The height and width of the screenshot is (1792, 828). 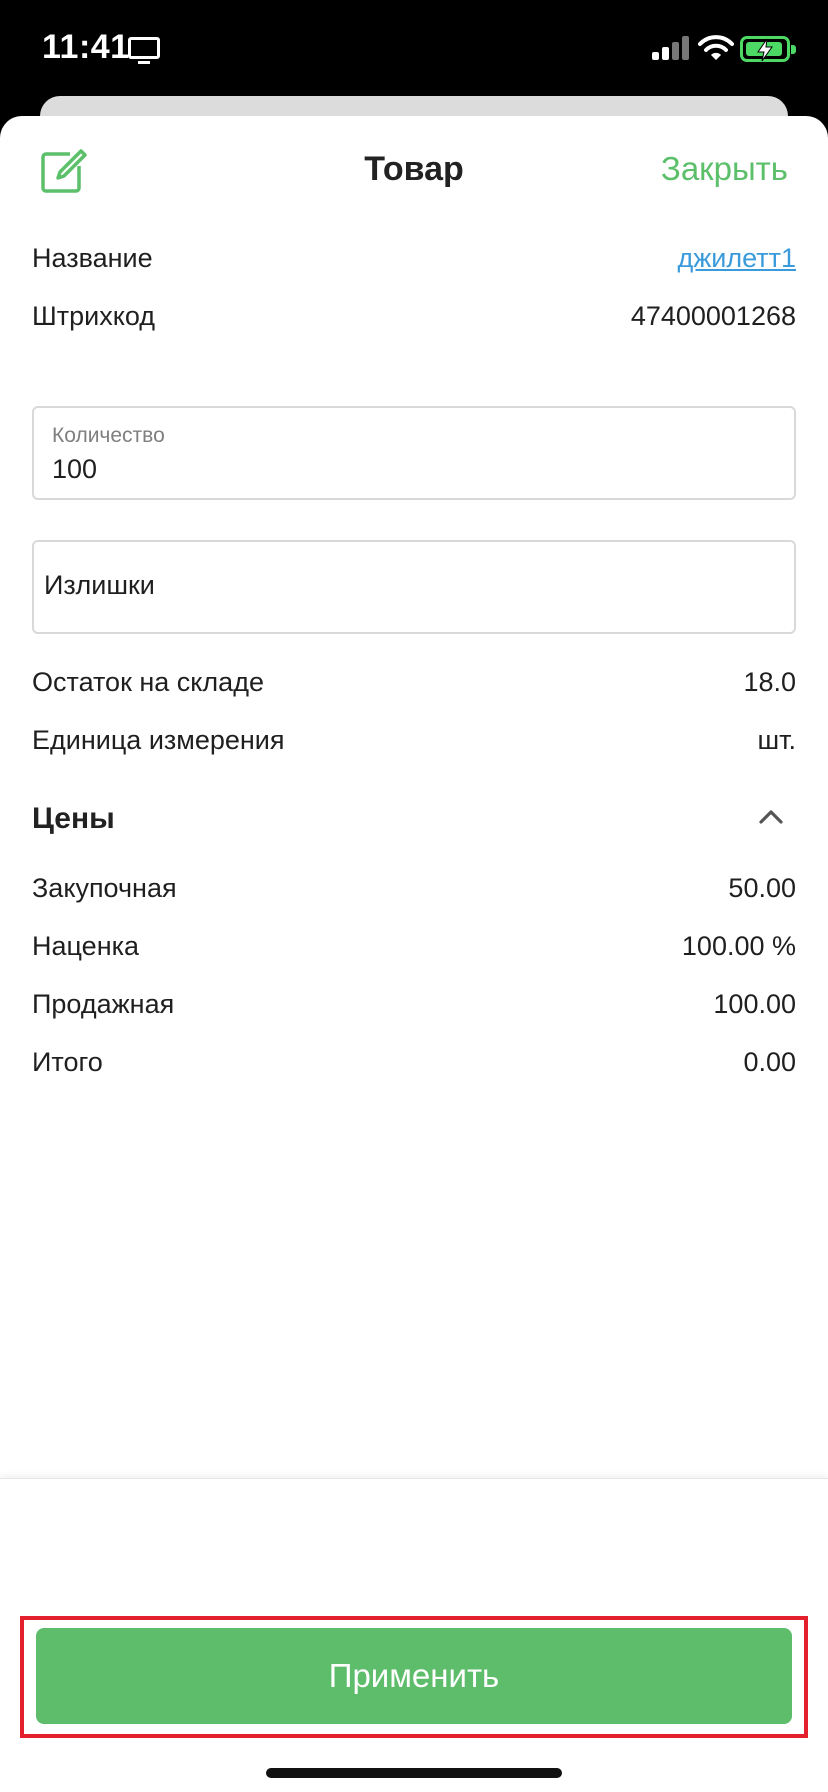 What do you see at coordinates (414, 50) in the screenshot?
I see `status-bar: 11:41` at bounding box center [414, 50].